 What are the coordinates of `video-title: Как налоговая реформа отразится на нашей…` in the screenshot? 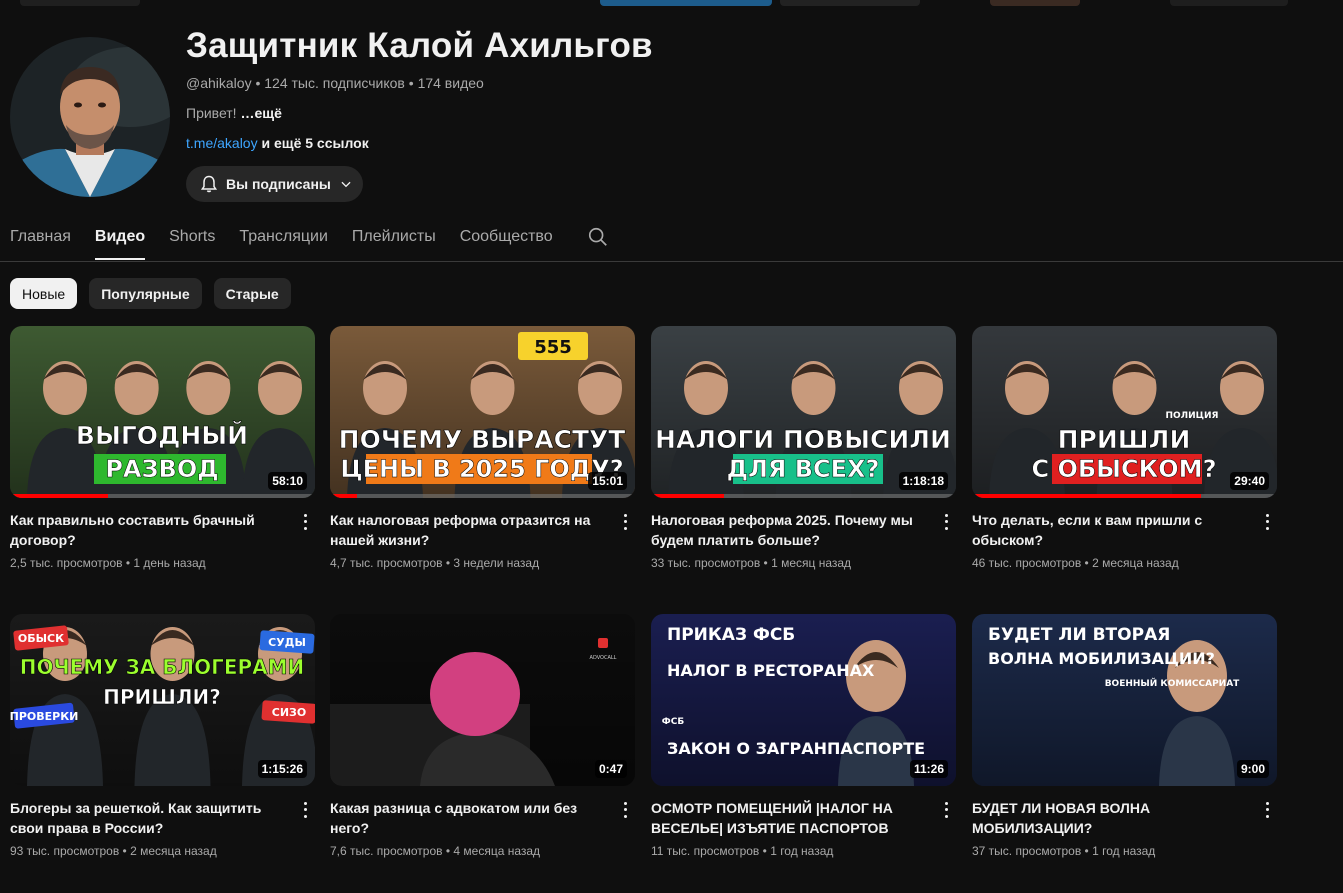 It's located at (466, 530).